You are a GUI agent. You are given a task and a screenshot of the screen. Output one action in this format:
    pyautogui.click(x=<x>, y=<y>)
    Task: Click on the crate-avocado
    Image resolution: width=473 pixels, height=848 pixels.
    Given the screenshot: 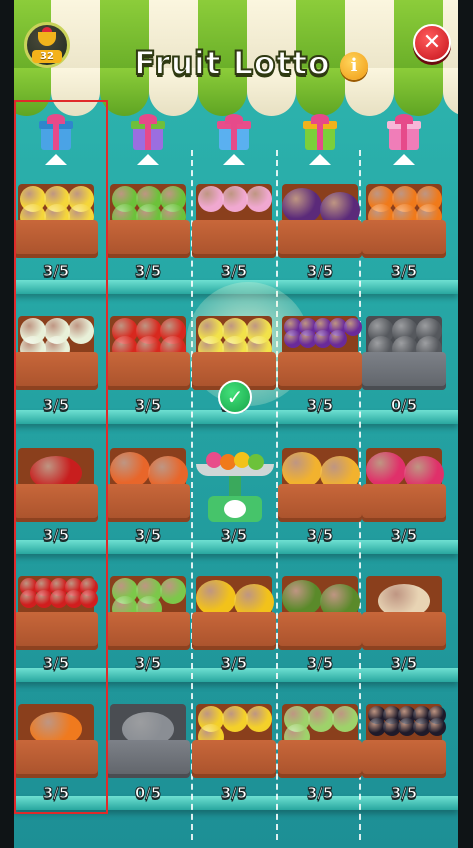 What is the action you would take?
    pyautogui.click(x=320, y=611)
    